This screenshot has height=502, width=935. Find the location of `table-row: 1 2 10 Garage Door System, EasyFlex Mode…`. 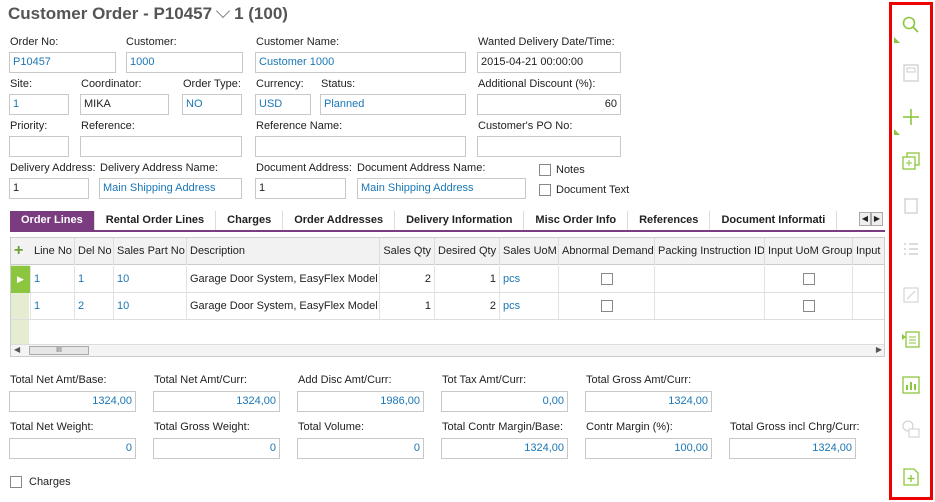

table-row: 1 2 10 Garage Door System, EasyFlex Mode… is located at coordinates (447, 306).